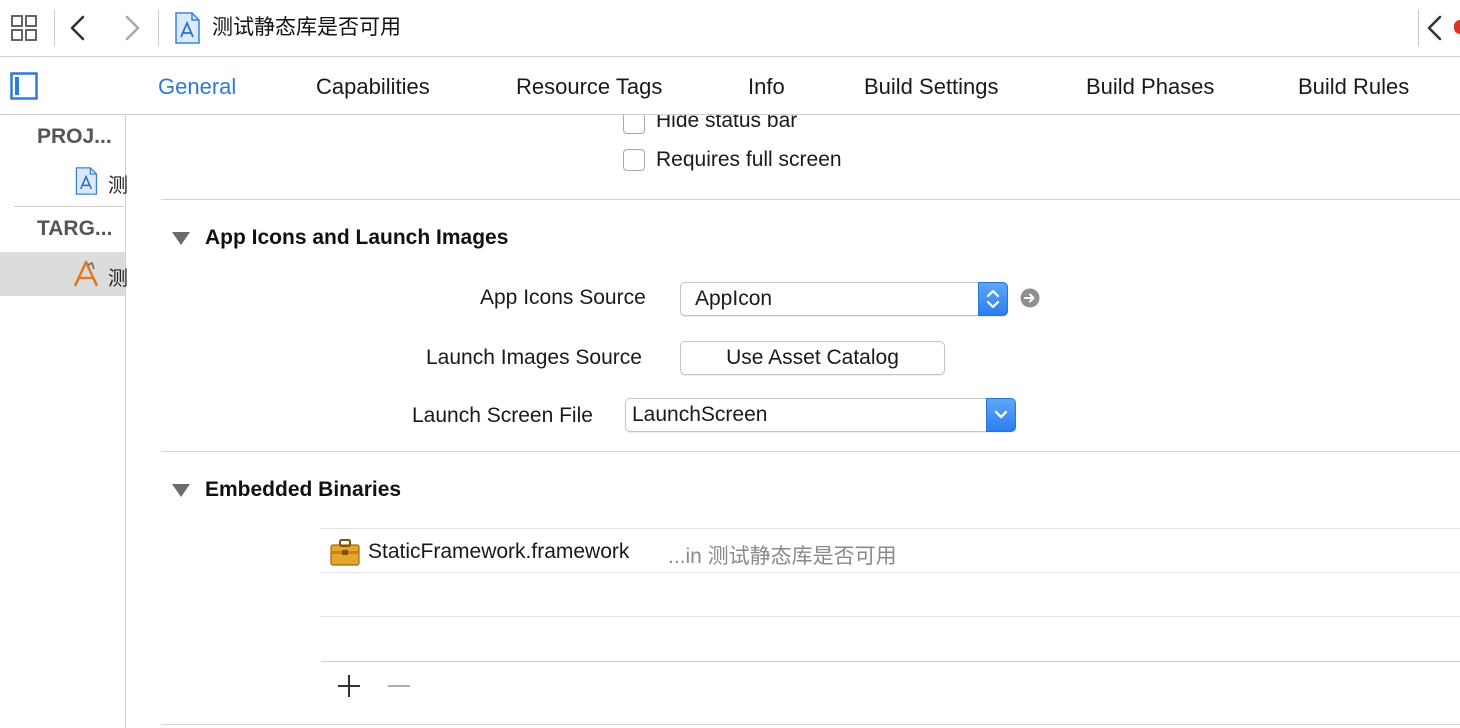 The height and width of the screenshot is (728, 1460). Describe the element at coordinates (1457, 27) in the screenshot. I see `issue-indicator-icon` at that location.